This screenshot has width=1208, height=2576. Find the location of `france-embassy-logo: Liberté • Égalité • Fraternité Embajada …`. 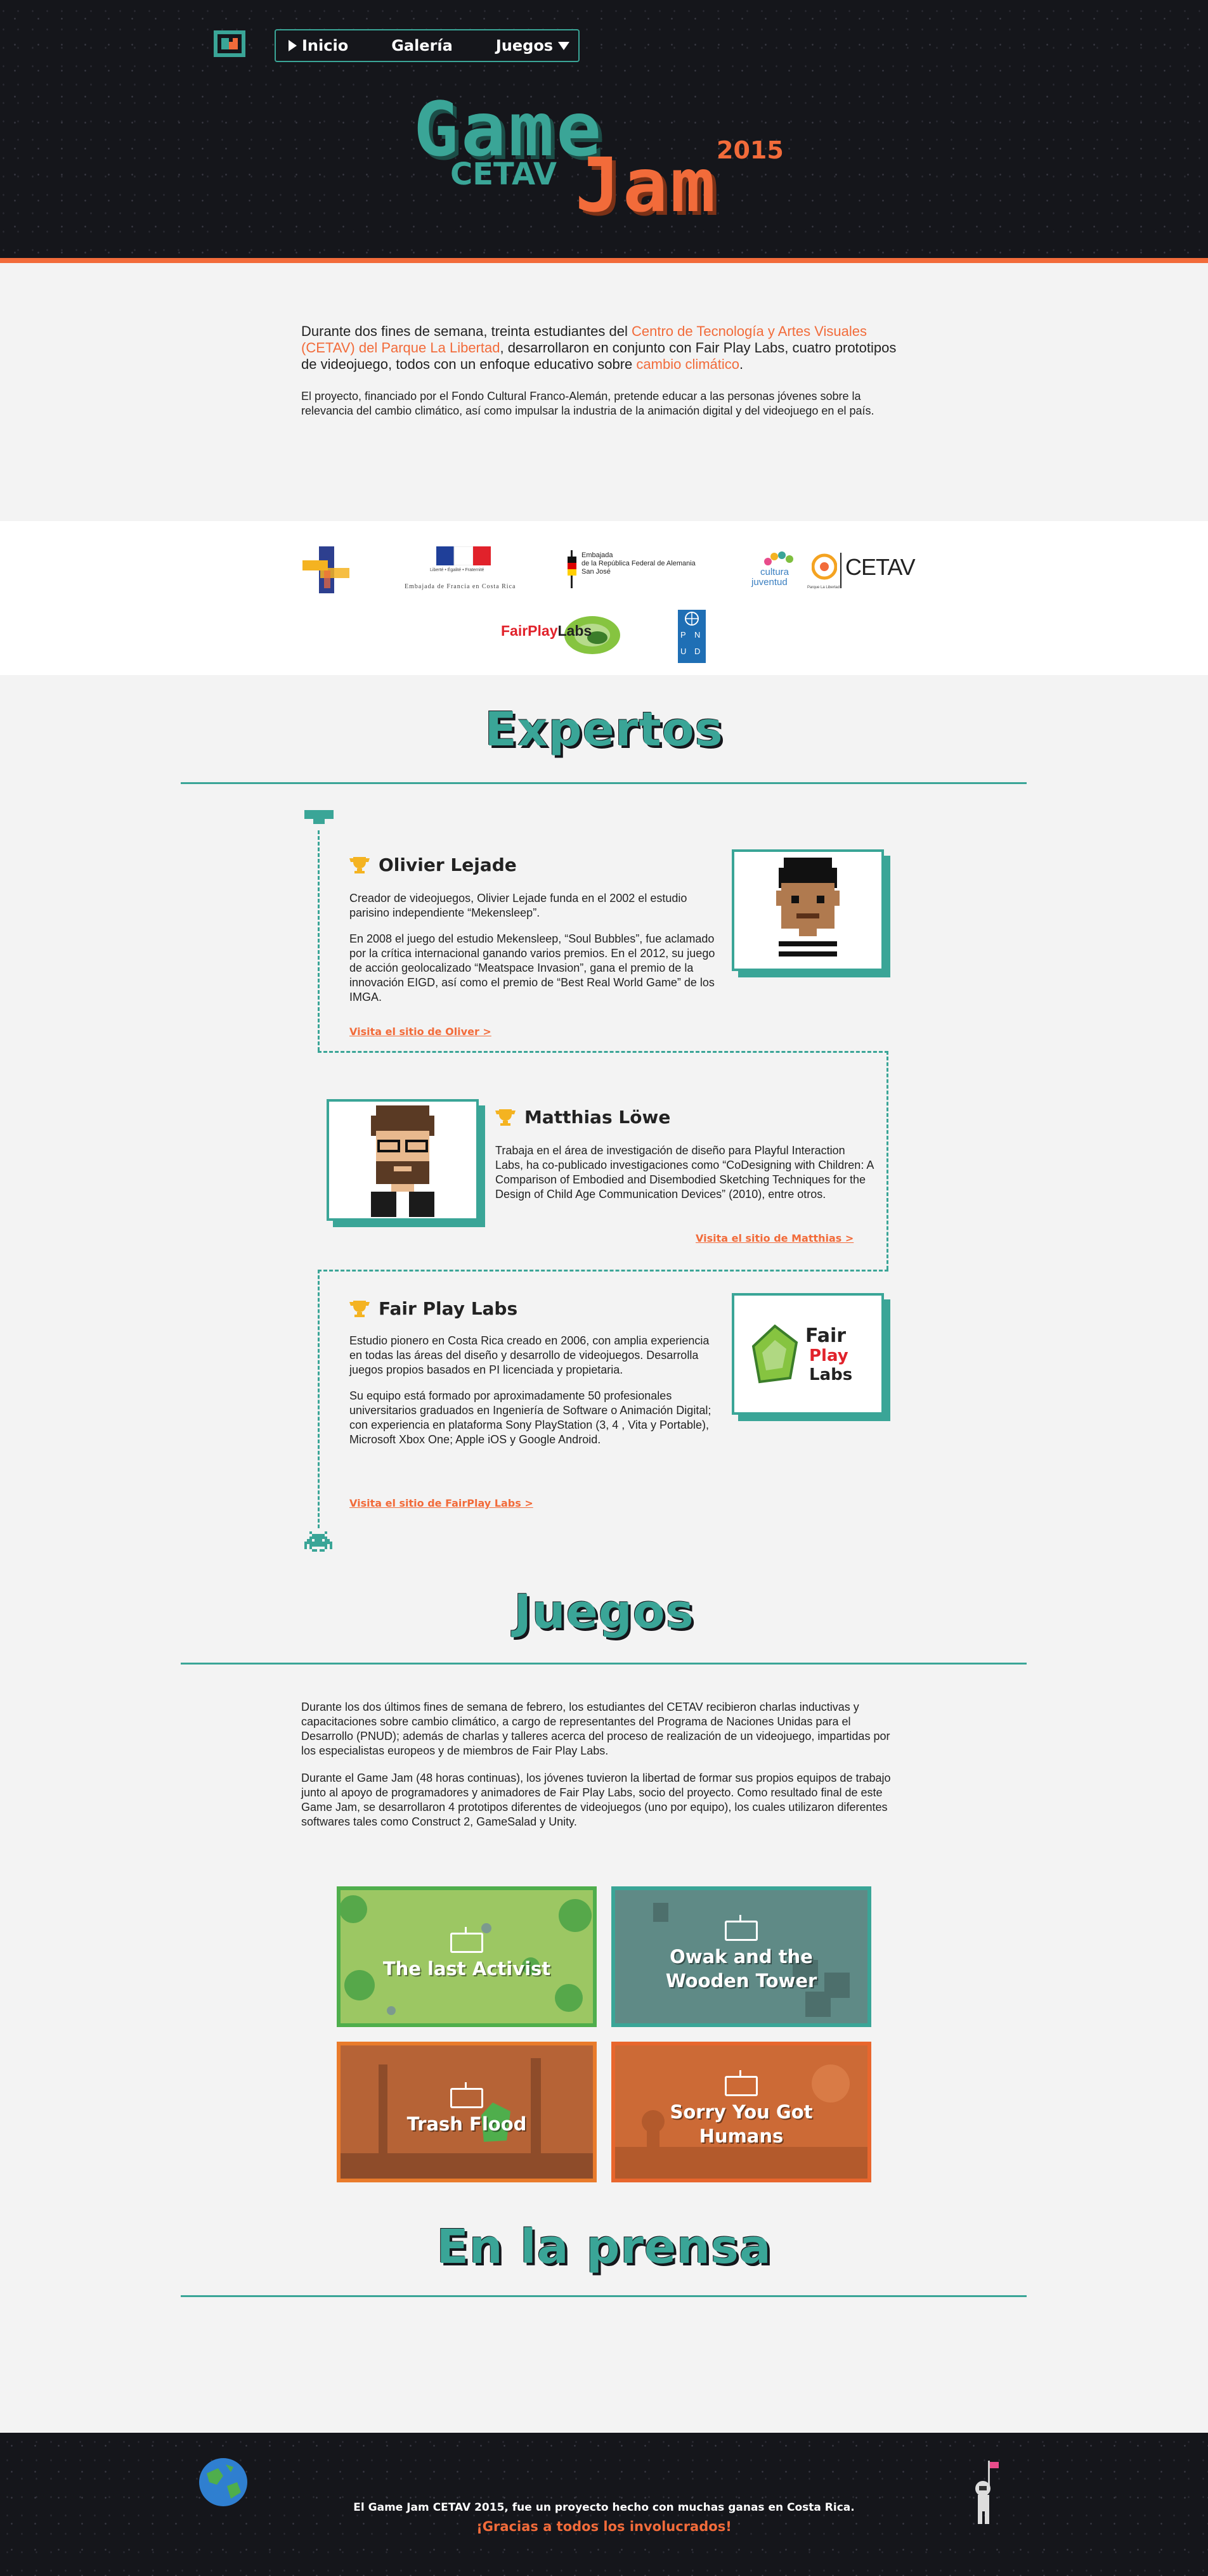

france-embassy-logo: Liberté • Égalité • Fraternité Embajada … is located at coordinates (465, 571).